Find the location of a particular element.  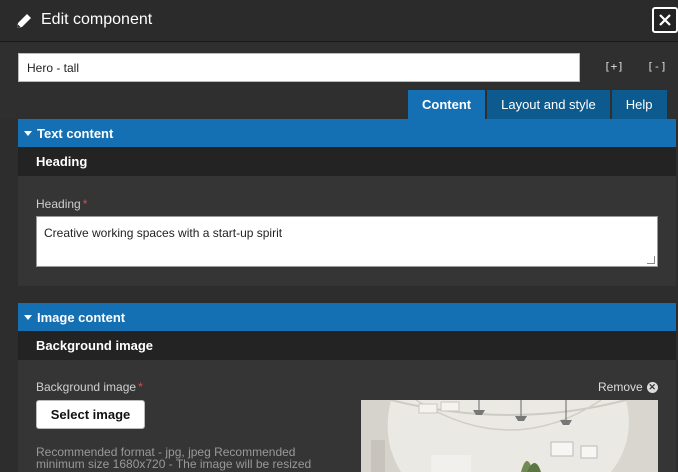

pencil-icon is located at coordinates (24, 21).